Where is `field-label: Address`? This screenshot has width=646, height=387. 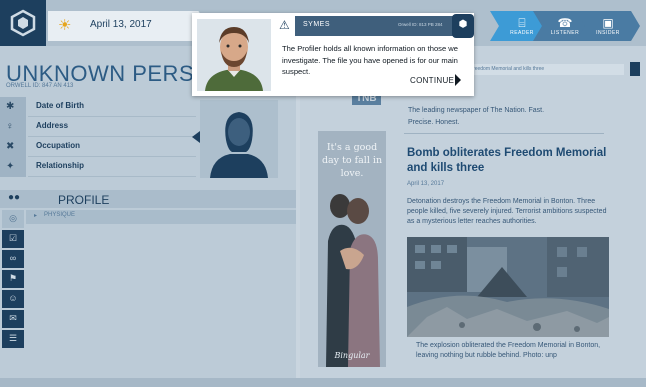
field-label: Address is located at coordinates (52, 125).